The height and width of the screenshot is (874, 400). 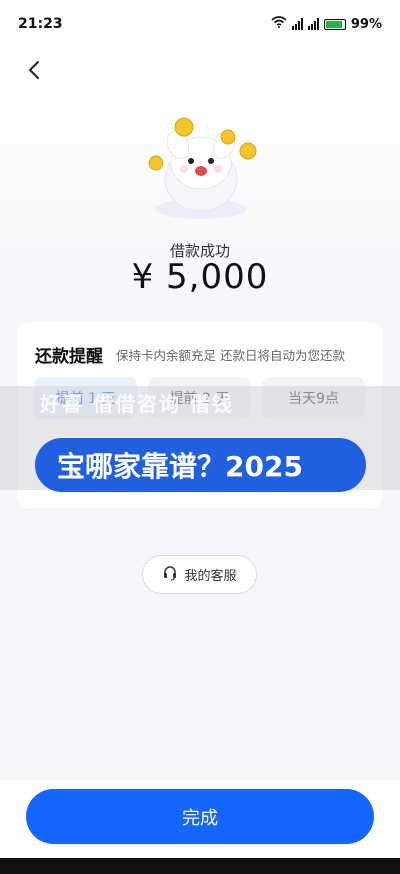 What do you see at coordinates (334, 24) in the screenshot?
I see `battery-icon` at bounding box center [334, 24].